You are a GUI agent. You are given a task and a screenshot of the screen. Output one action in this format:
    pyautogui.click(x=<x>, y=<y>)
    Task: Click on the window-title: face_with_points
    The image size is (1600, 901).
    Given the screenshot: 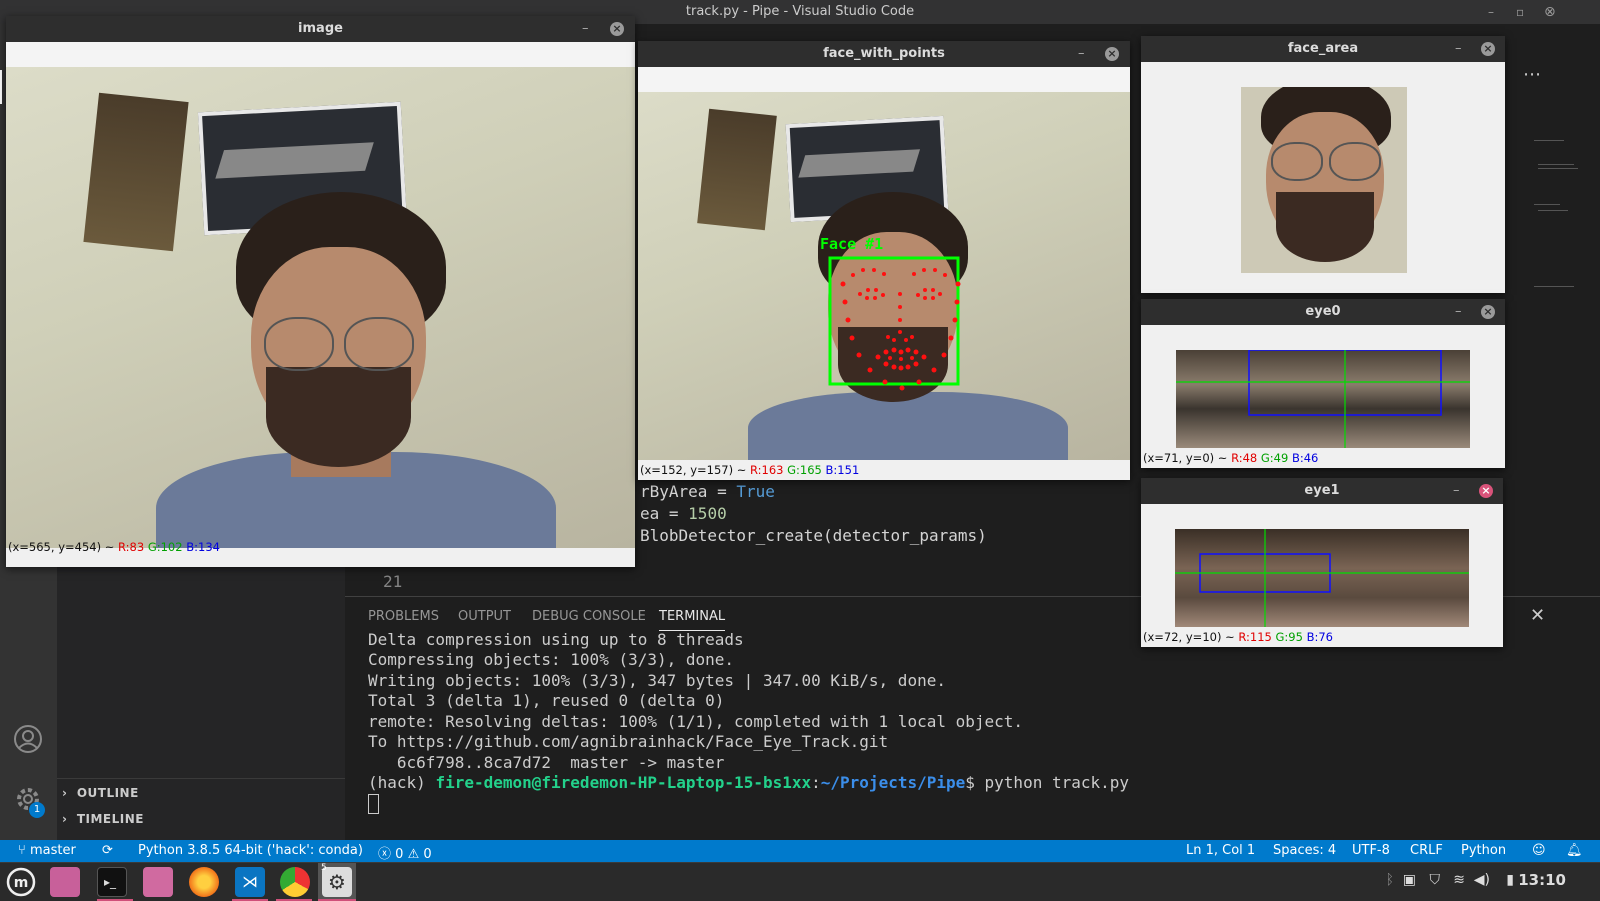 What is the action you would take?
    pyautogui.click(x=884, y=53)
    